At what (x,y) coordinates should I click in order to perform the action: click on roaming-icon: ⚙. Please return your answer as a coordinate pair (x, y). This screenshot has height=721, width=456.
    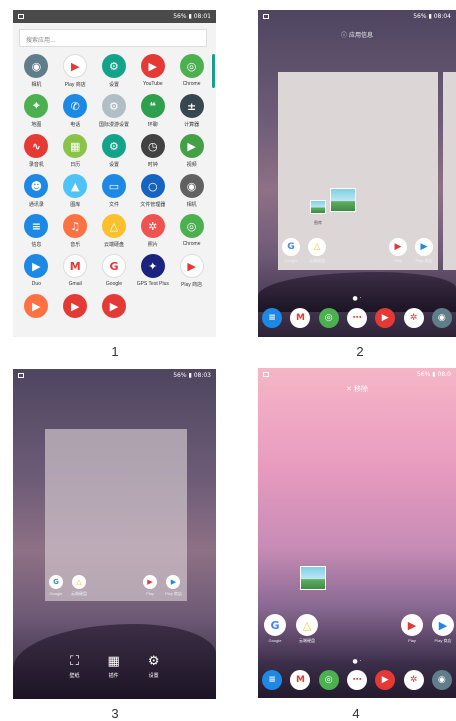
    Looking at the image, I should click on (113, 106).